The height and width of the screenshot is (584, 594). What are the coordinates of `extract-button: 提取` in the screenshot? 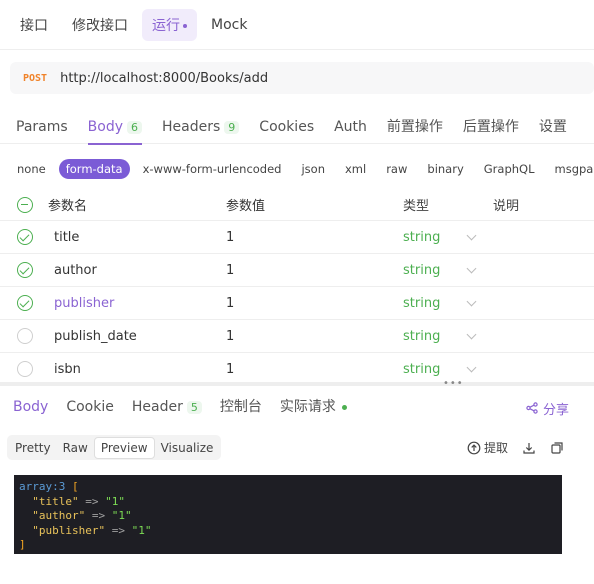 It's located at (487, 447).